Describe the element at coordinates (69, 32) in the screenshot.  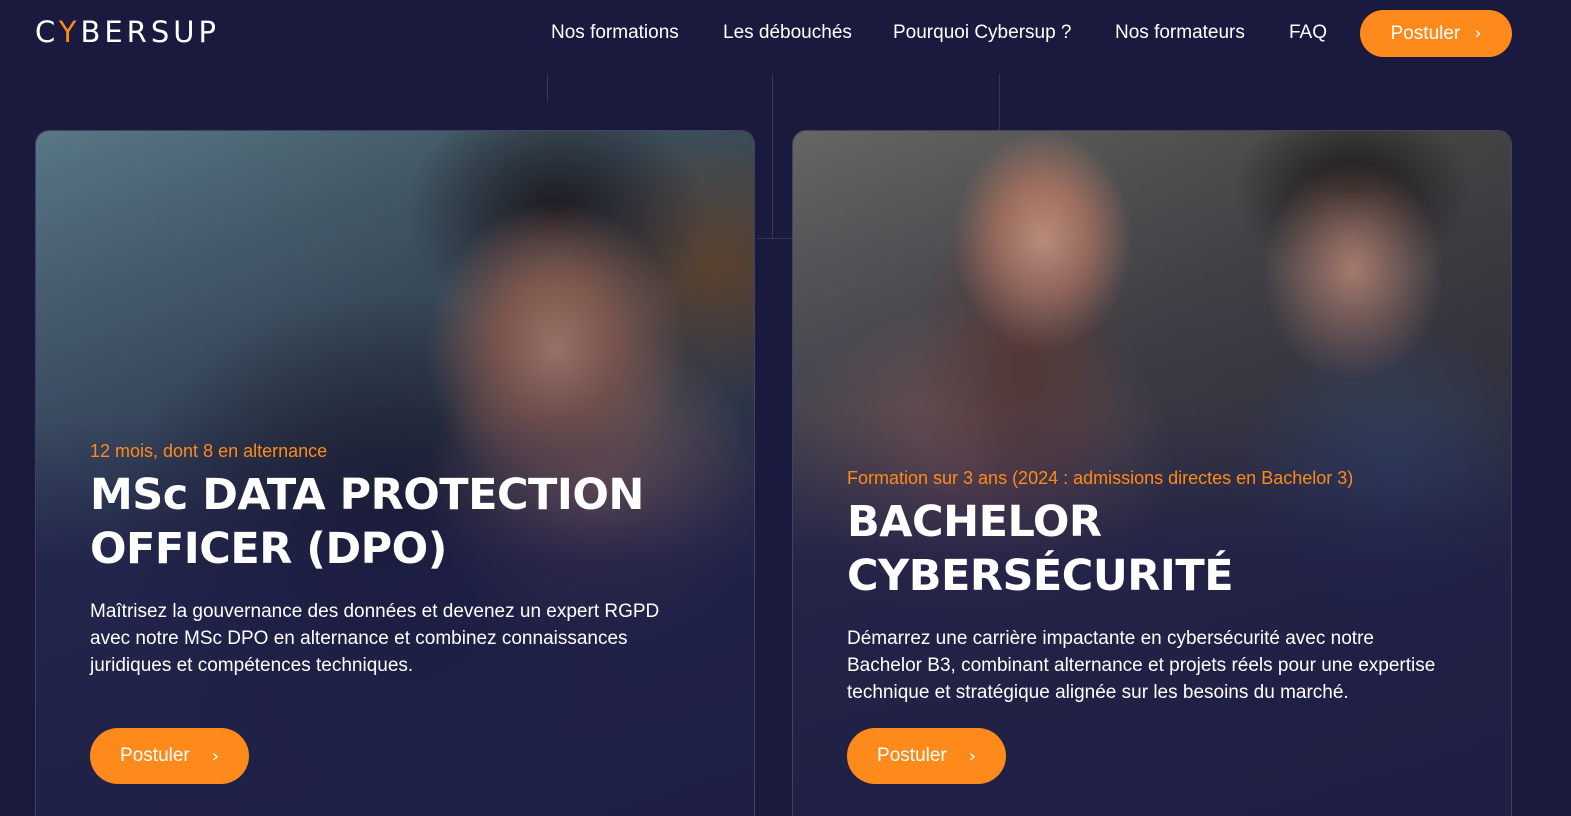
I see `logo-accent-letter: Y` at that location.